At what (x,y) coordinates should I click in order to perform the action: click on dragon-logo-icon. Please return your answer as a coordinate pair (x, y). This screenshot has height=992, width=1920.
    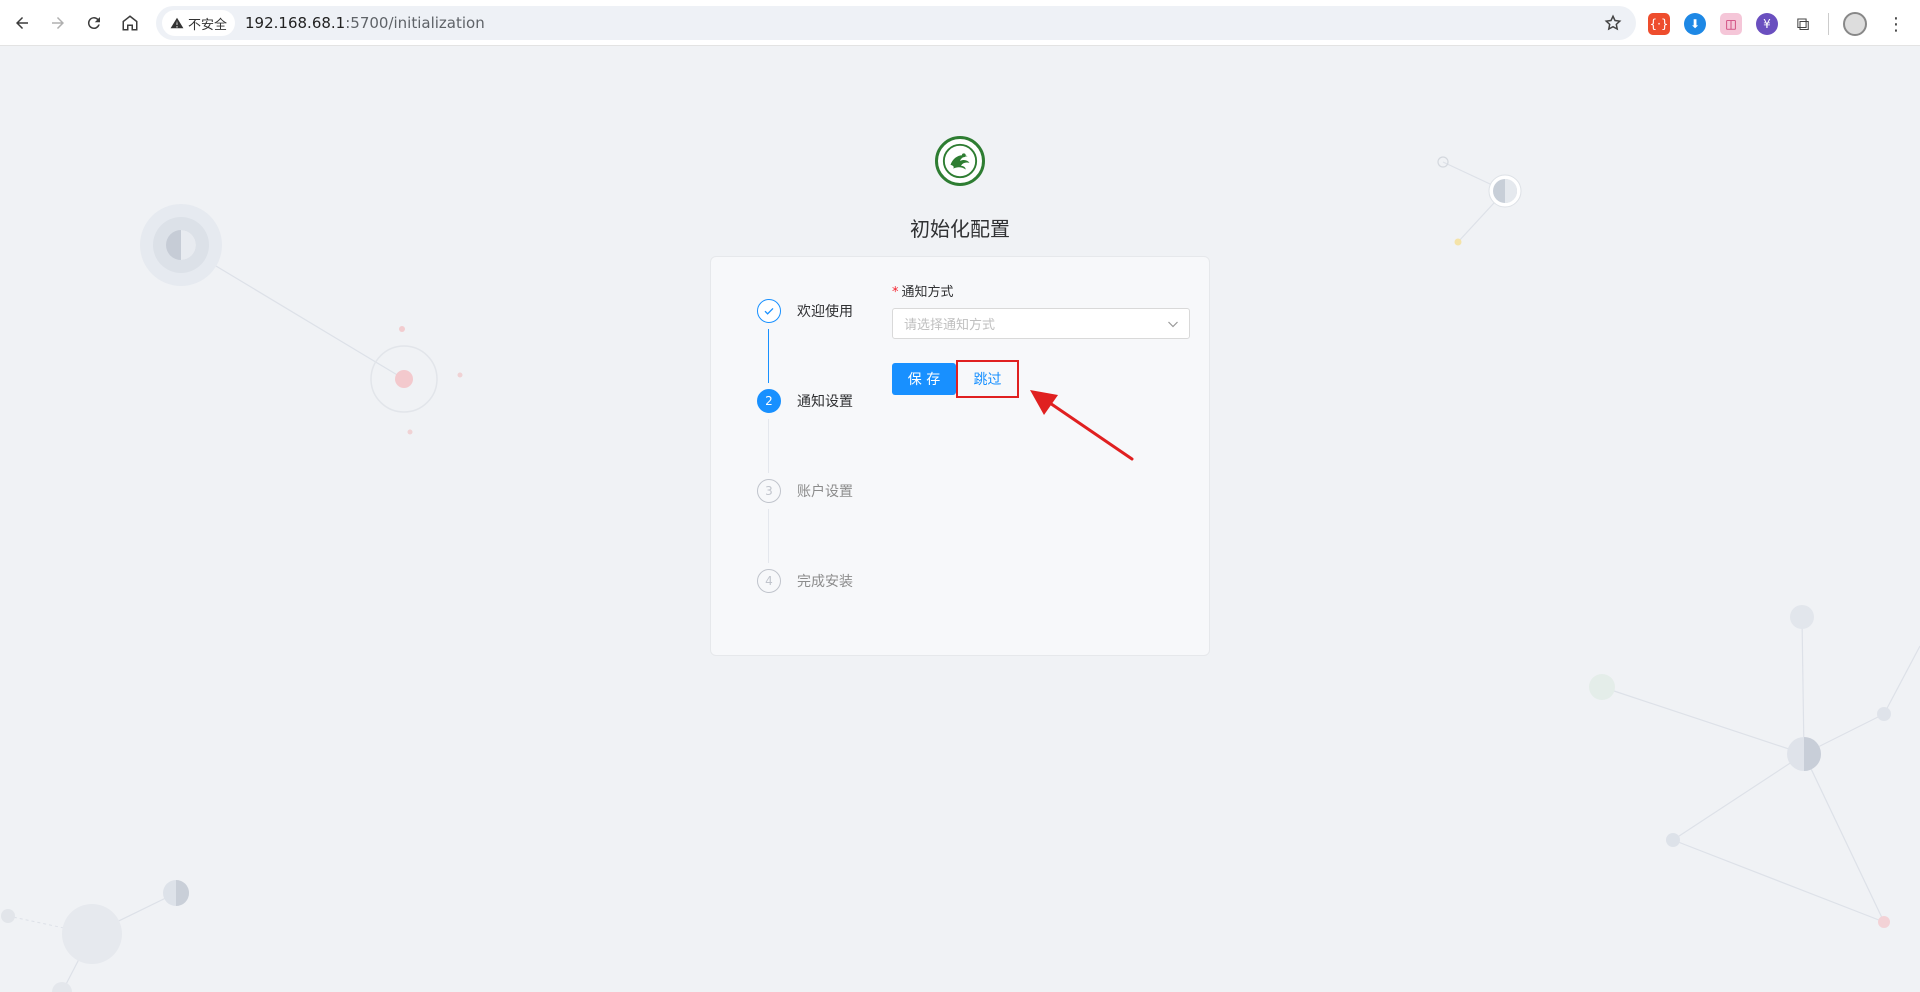
    Looking at the image, I should click on (960, 161).